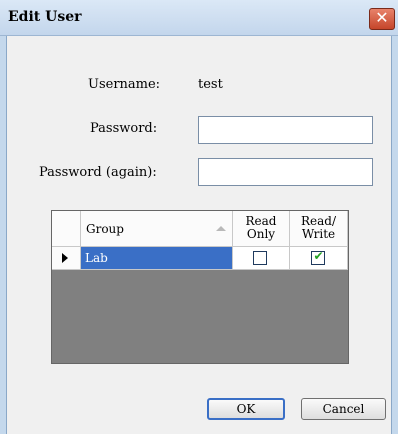 Image resolution: width=398 pixels, height=434 pixels. Describe the element at coordinates (124, 84) in the screenshot. I see `username-label: Username:` at that location.